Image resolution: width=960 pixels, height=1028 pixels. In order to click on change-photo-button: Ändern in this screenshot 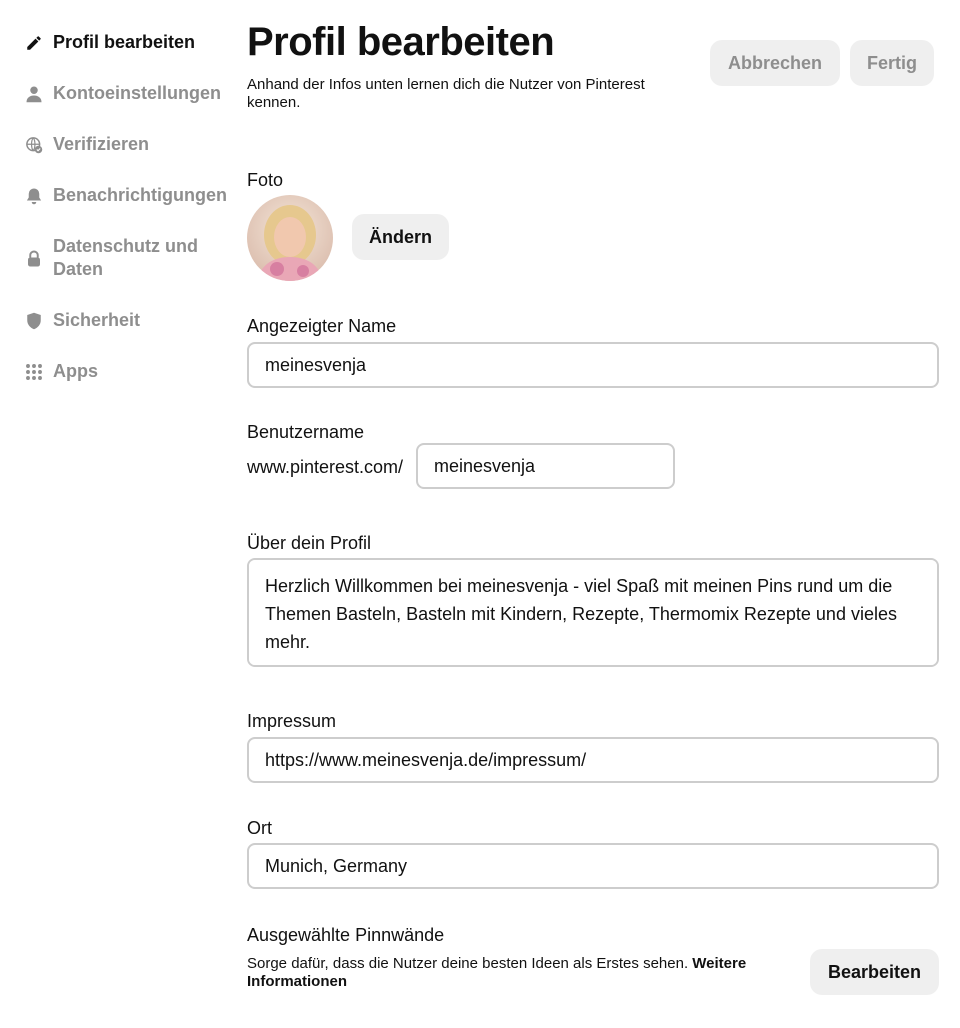, I will do `click(400, 237)`.